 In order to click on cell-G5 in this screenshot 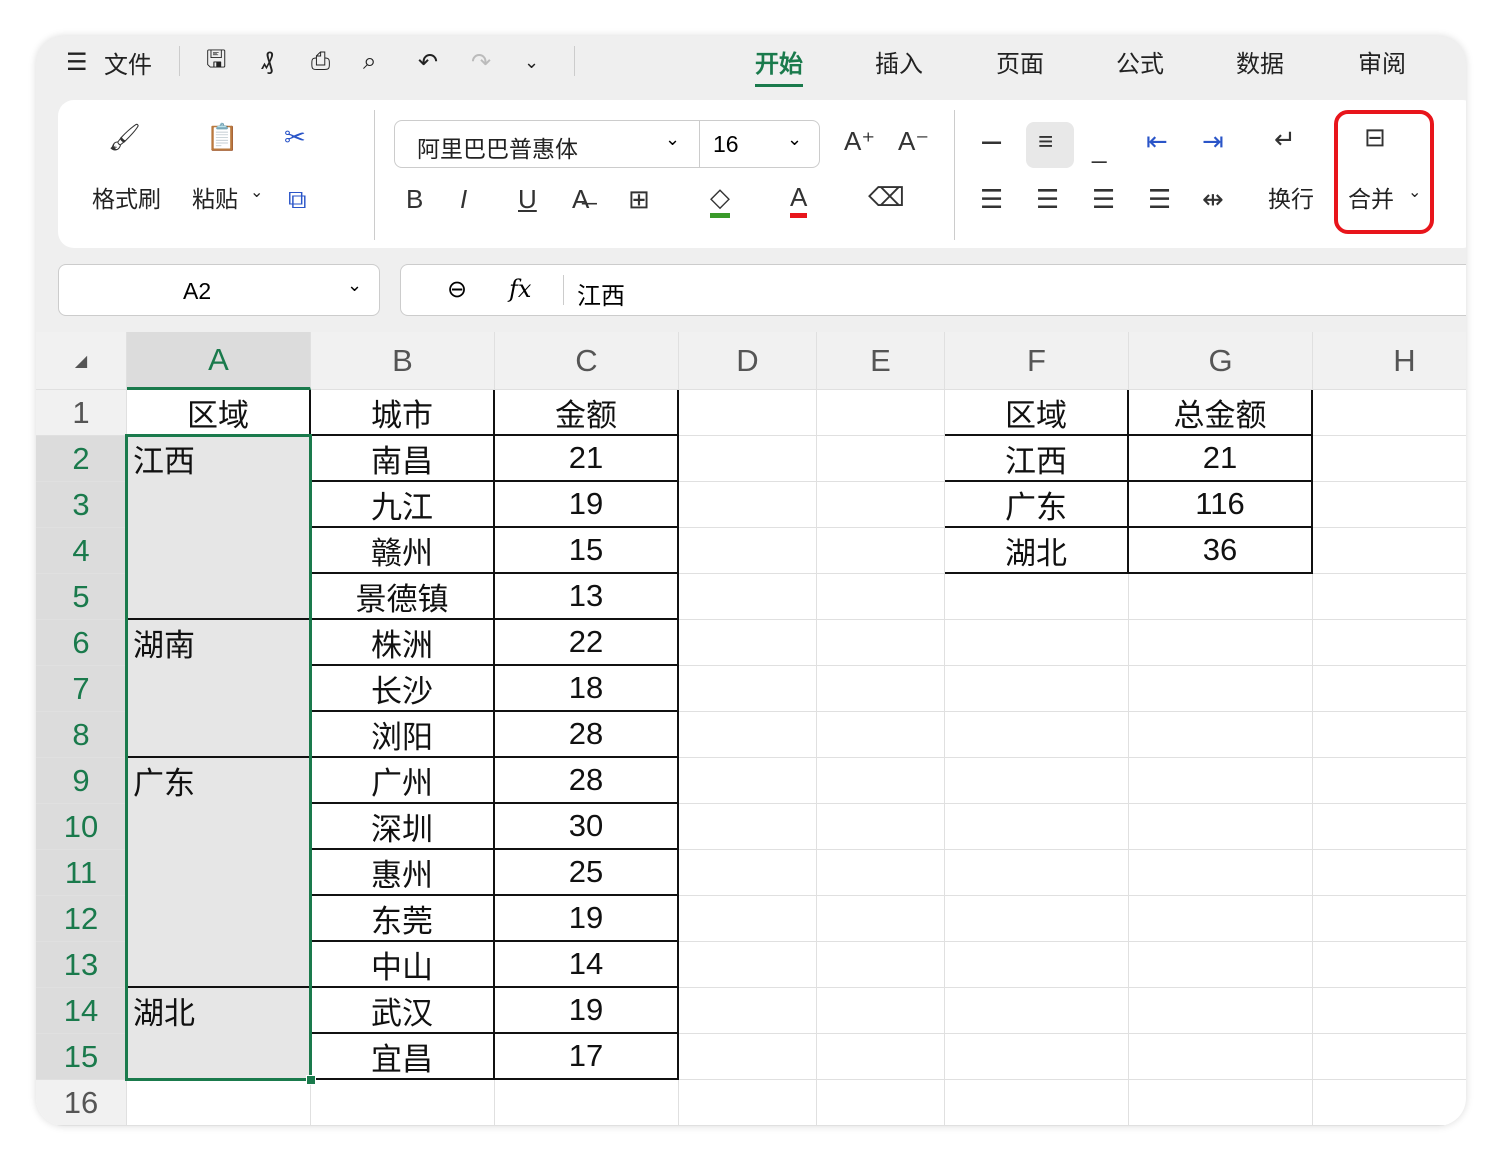, I will do `click(1221, 597)`.